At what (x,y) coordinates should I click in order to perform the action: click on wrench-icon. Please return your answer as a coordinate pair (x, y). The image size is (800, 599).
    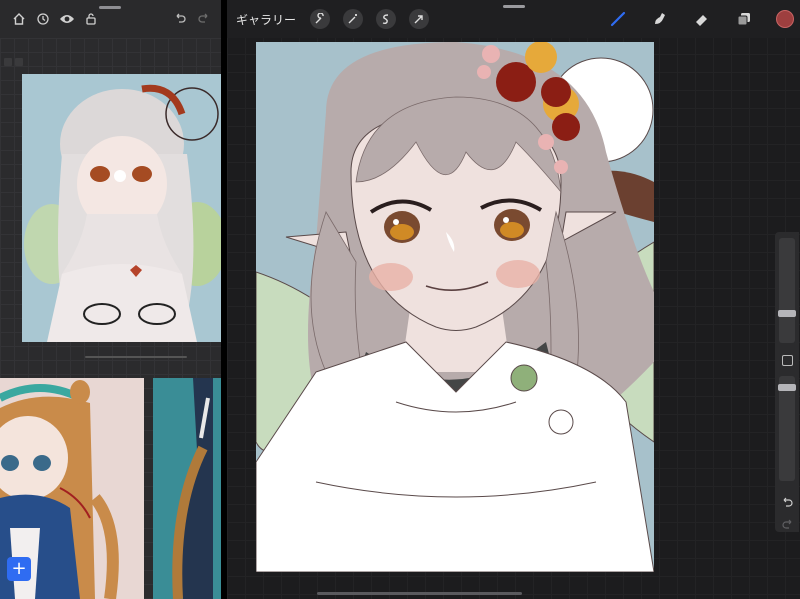
    Looking at the image, I should click on (320, 19).